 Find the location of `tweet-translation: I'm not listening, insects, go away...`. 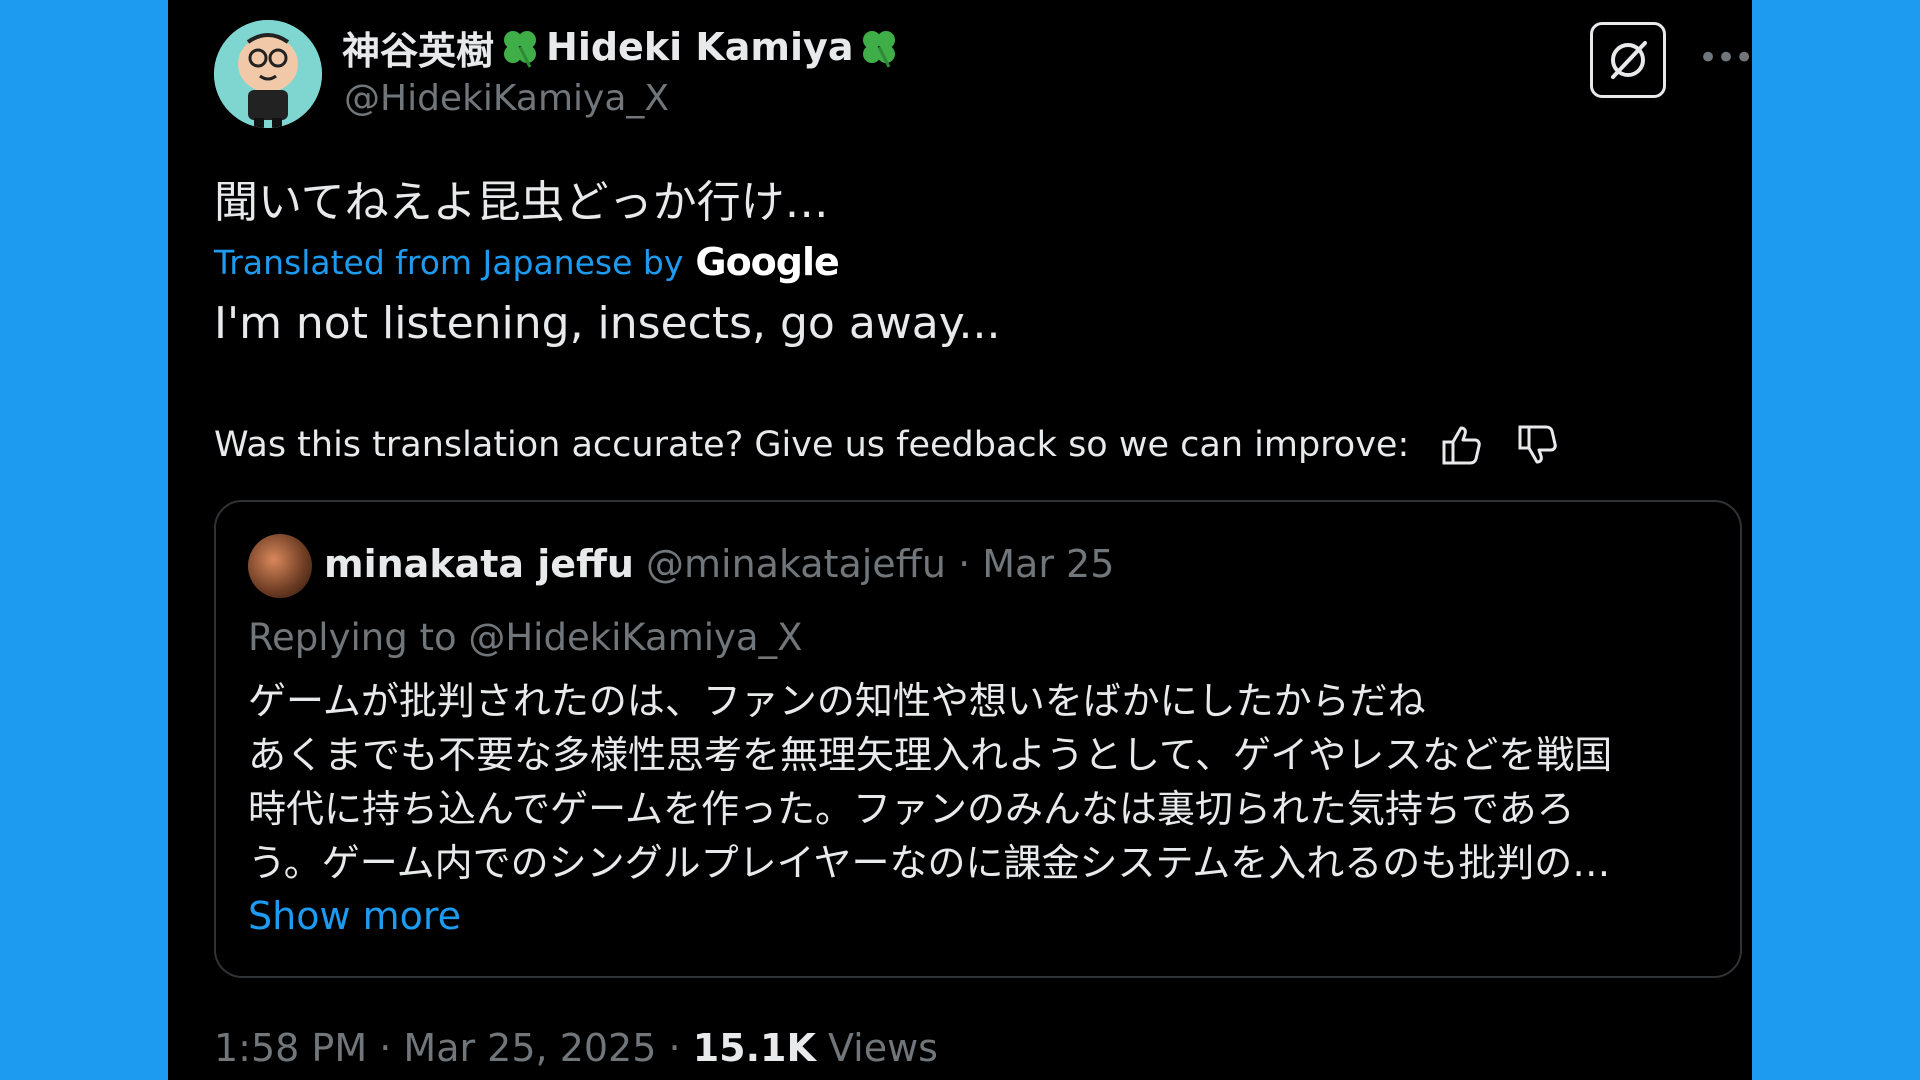

tweet-translation: I'm not listening, insects, go away... is located at coordinates (607, 323).